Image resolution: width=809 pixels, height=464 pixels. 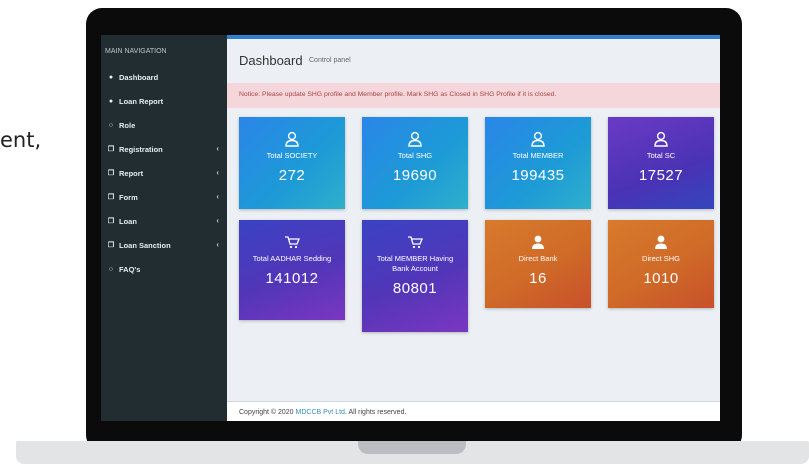 What do you see at coordinates (661, 155) in the screenshot?
I see `tile-label: Total SC` at bounding box center [661, 155].